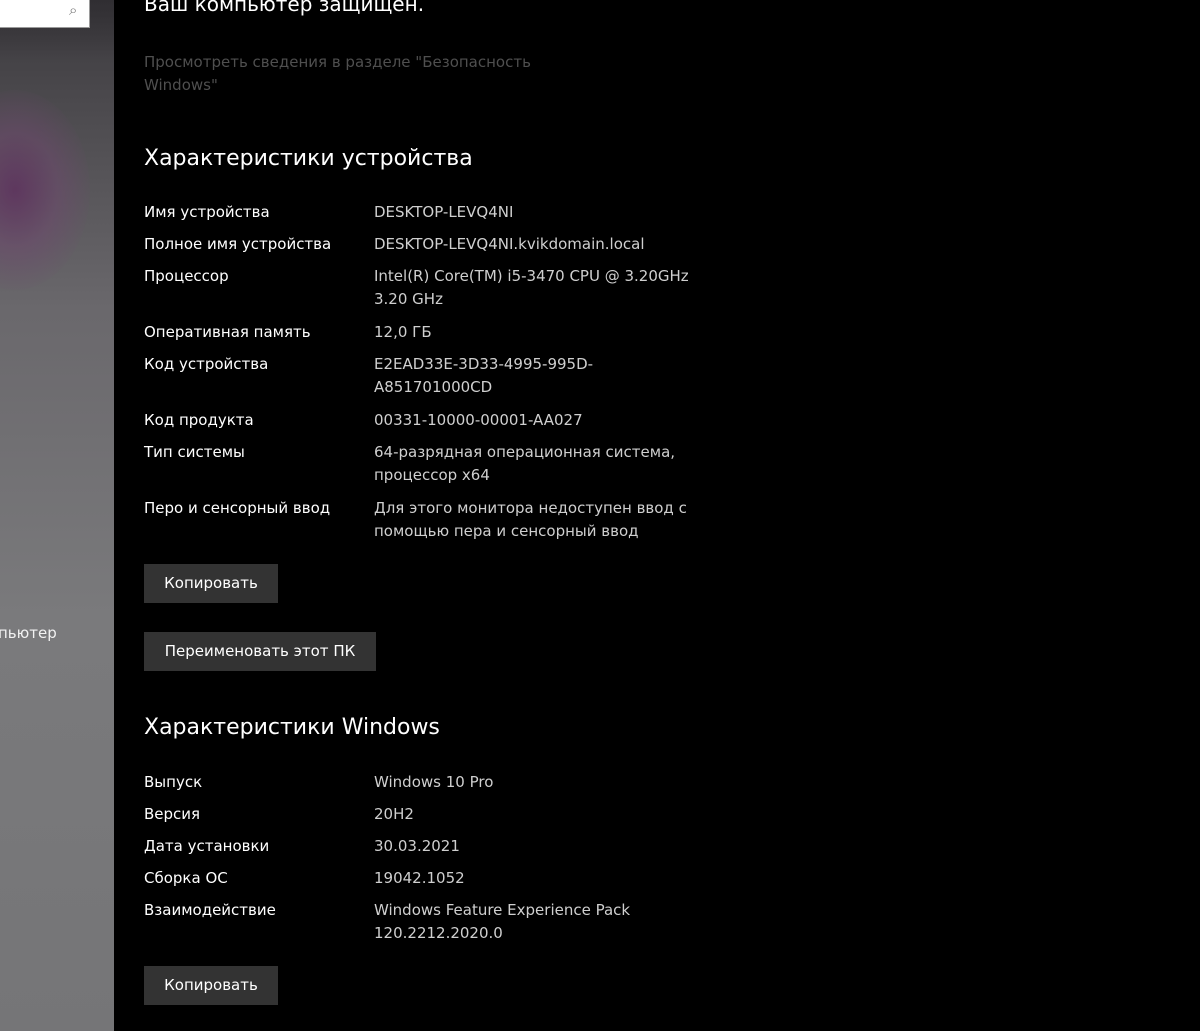  What do you see at coordinates (45, 190) in the screenshot?
I see `sidebar-acrylic-blur` at bounding box center [45, 190].